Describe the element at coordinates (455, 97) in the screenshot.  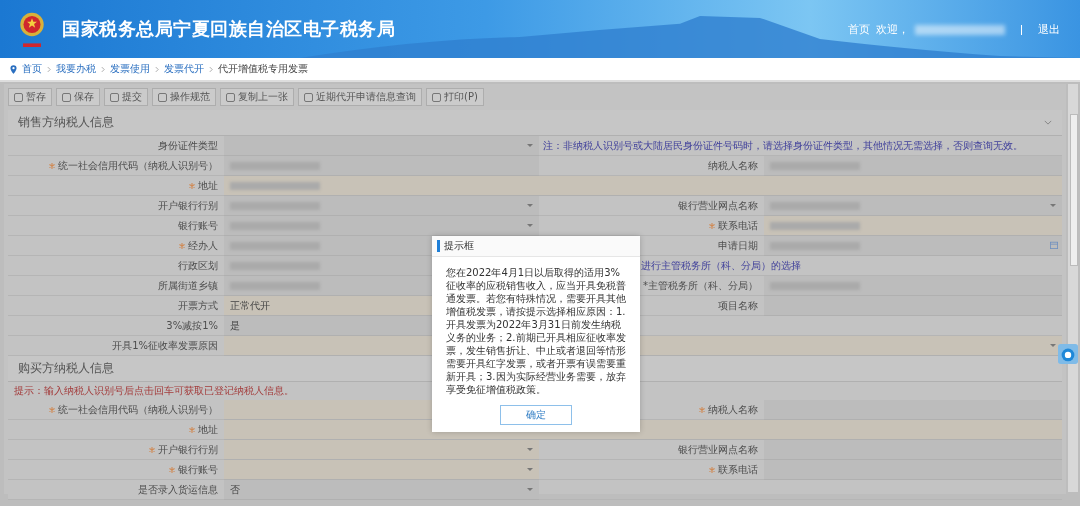
I see `toolbar-button: 打印(P)` at that location.